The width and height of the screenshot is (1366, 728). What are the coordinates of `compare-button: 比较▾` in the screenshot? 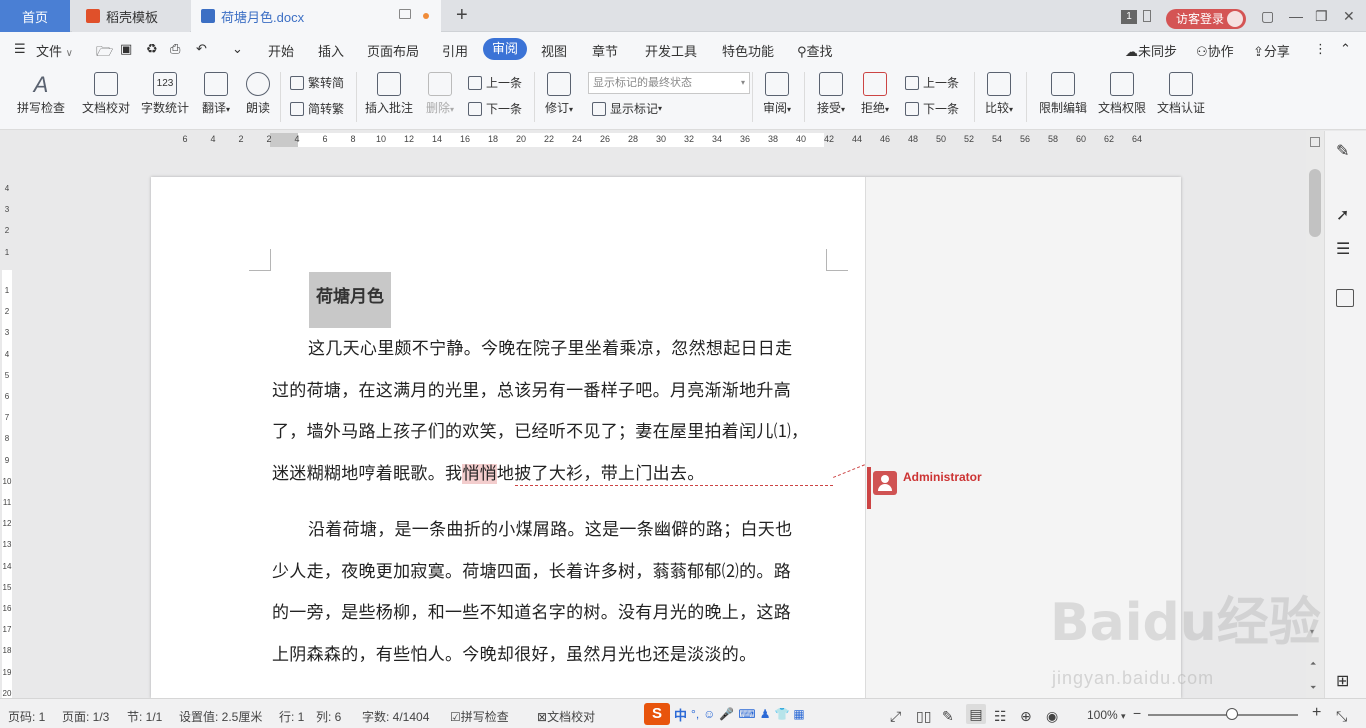 It's located at (999, 94).